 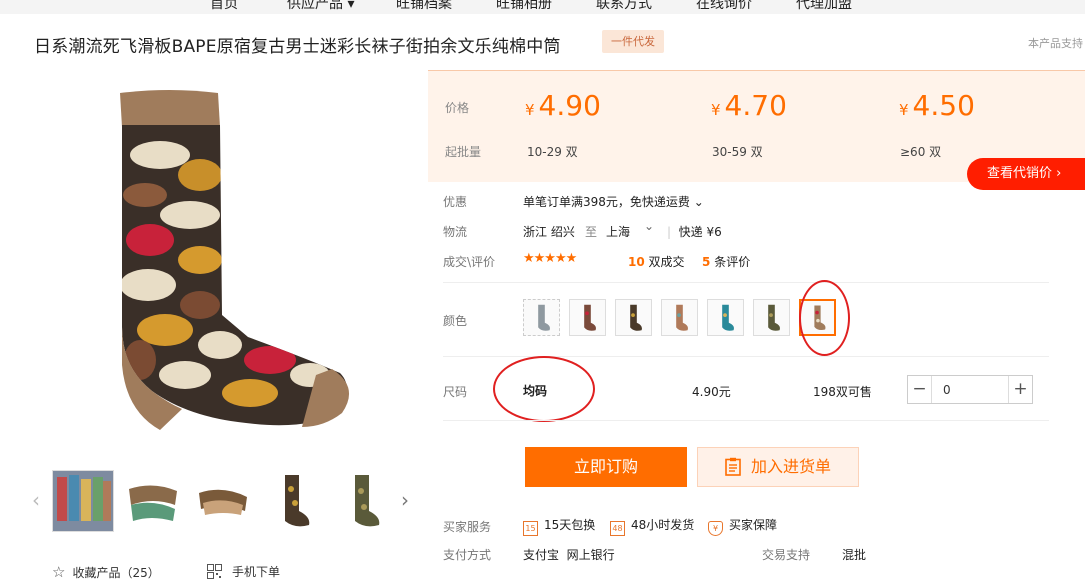 I want to click on thumb-prev-arrow: ‹, so click(x=36, y=500).